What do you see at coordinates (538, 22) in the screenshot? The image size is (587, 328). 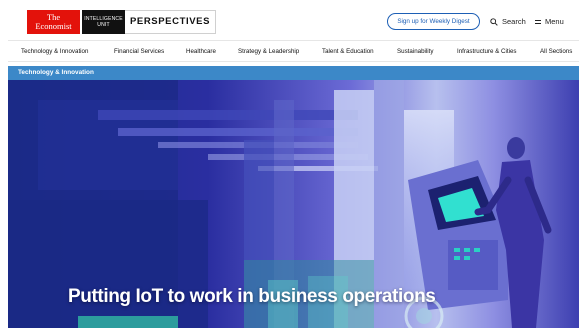 I see `hamburger-icon` at bounding box center [538, 22].